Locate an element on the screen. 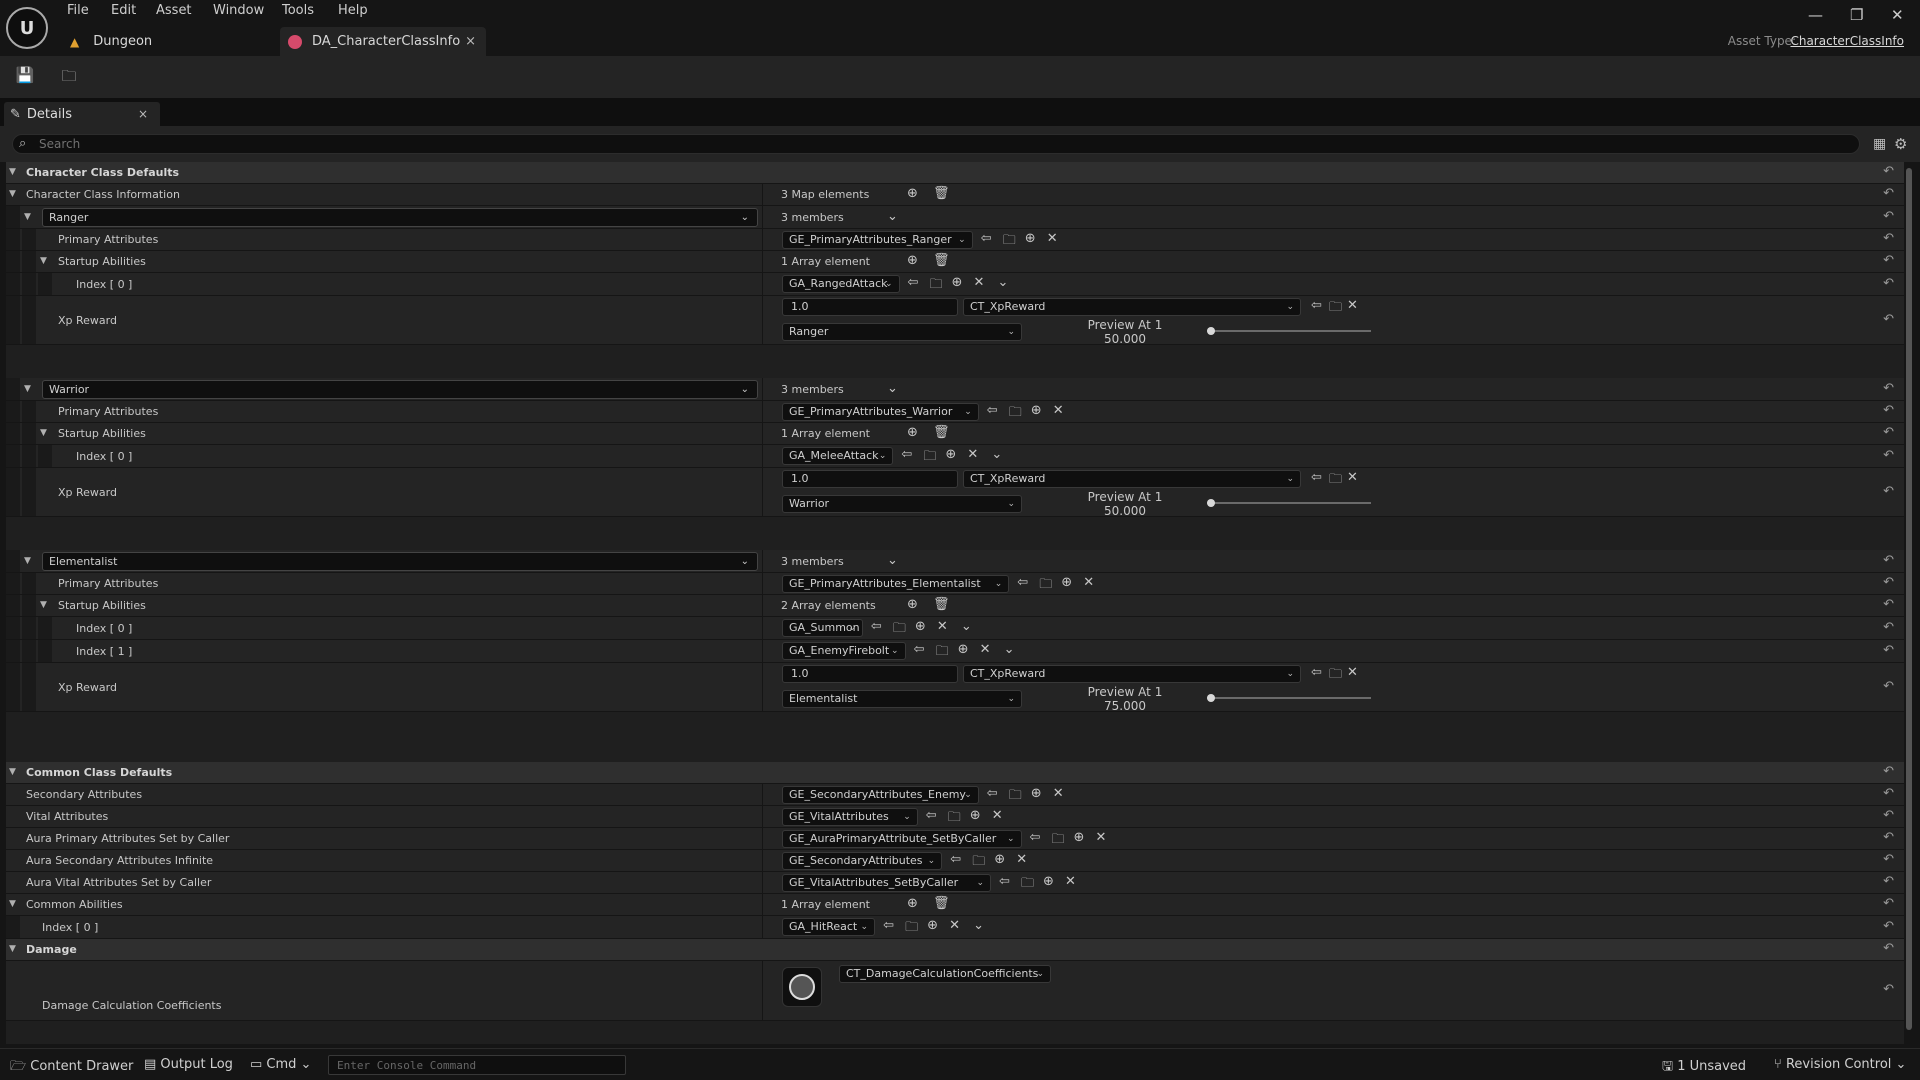 This screenshot has width=1920, height=1080. xp-value-input: 1.0 is located at coordinates (870, 674).